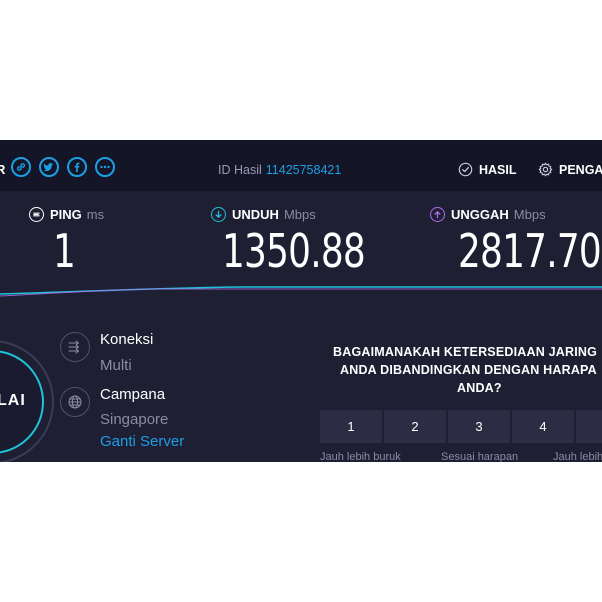 The height and width of the screenshot is (602, 602). What do you see at coordinates (465, 169) in the screenshot?
I see `checkmark-circle-icon` at bounding box center [465, 169].